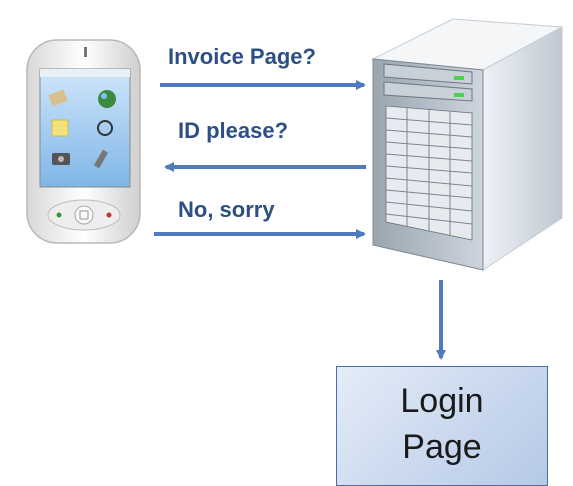 The height and width of the screenshot is (486, 573). Describe the element at coordinates (83, 141) in the screenshot. I see `smartphone-icon` at that location.